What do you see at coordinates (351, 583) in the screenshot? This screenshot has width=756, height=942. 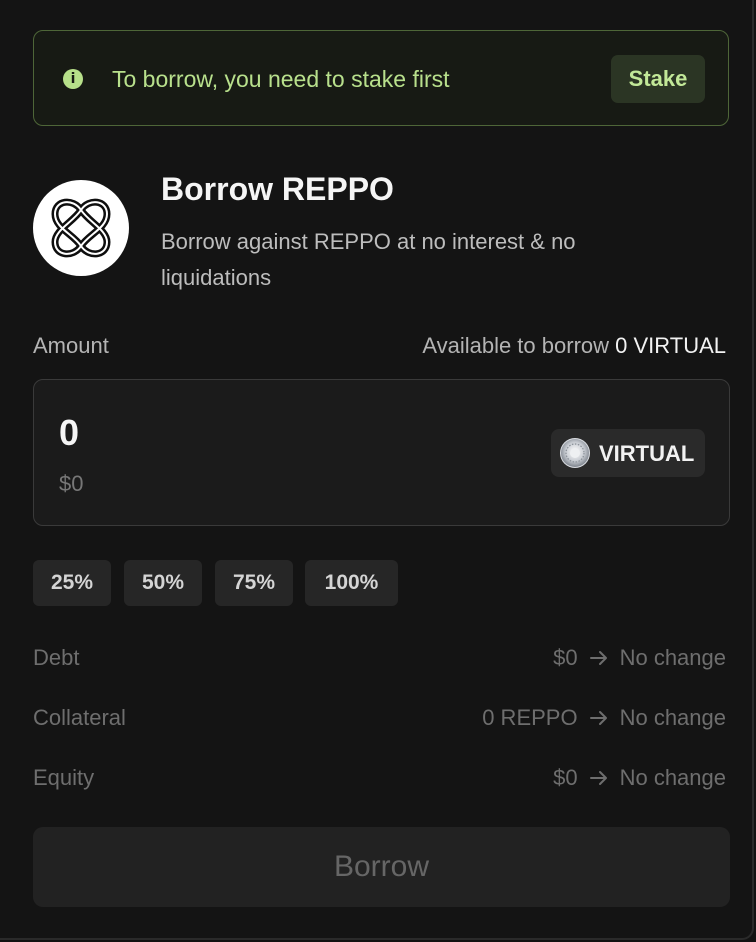 I see `pct-100-button: 100%` at bounding box center [351, 583].